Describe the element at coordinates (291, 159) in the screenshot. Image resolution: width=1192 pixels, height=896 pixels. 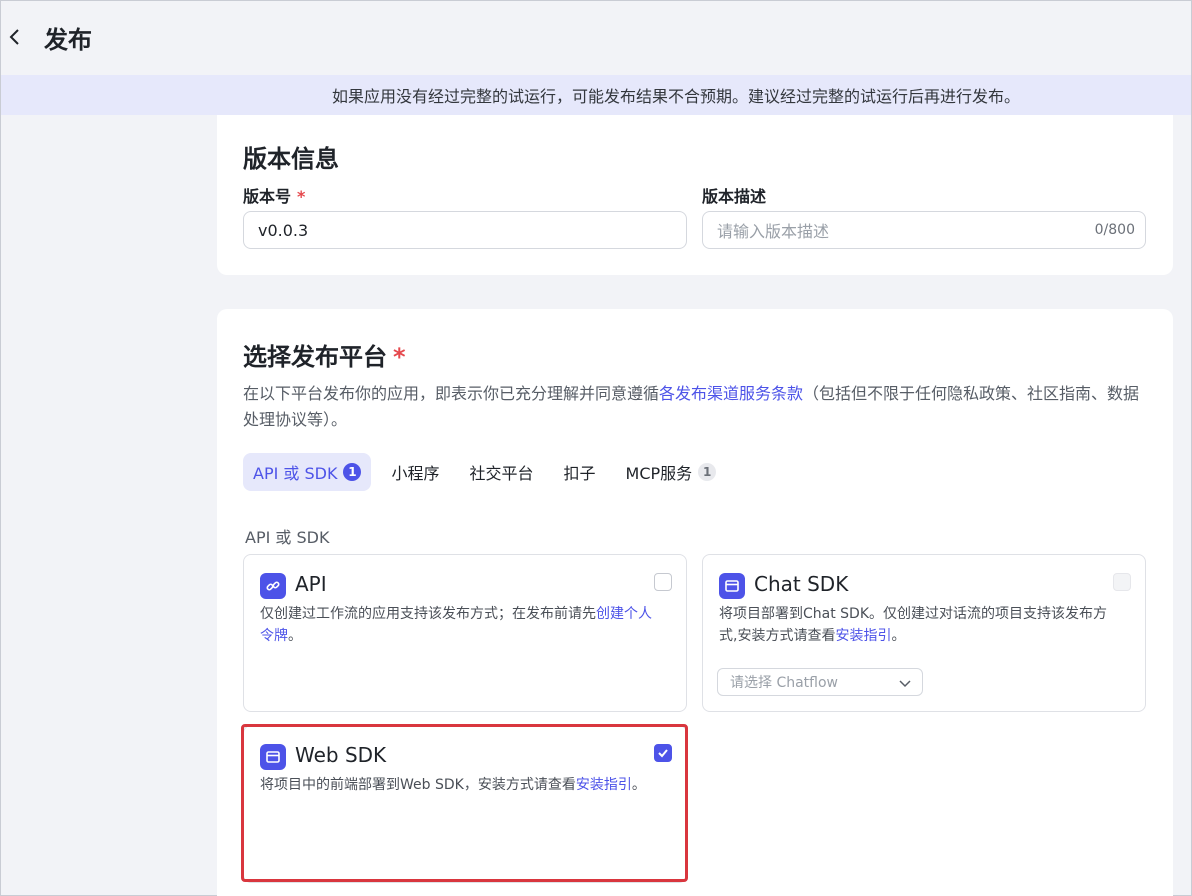
I see `version-info-title-text: 版本信息` at that location.